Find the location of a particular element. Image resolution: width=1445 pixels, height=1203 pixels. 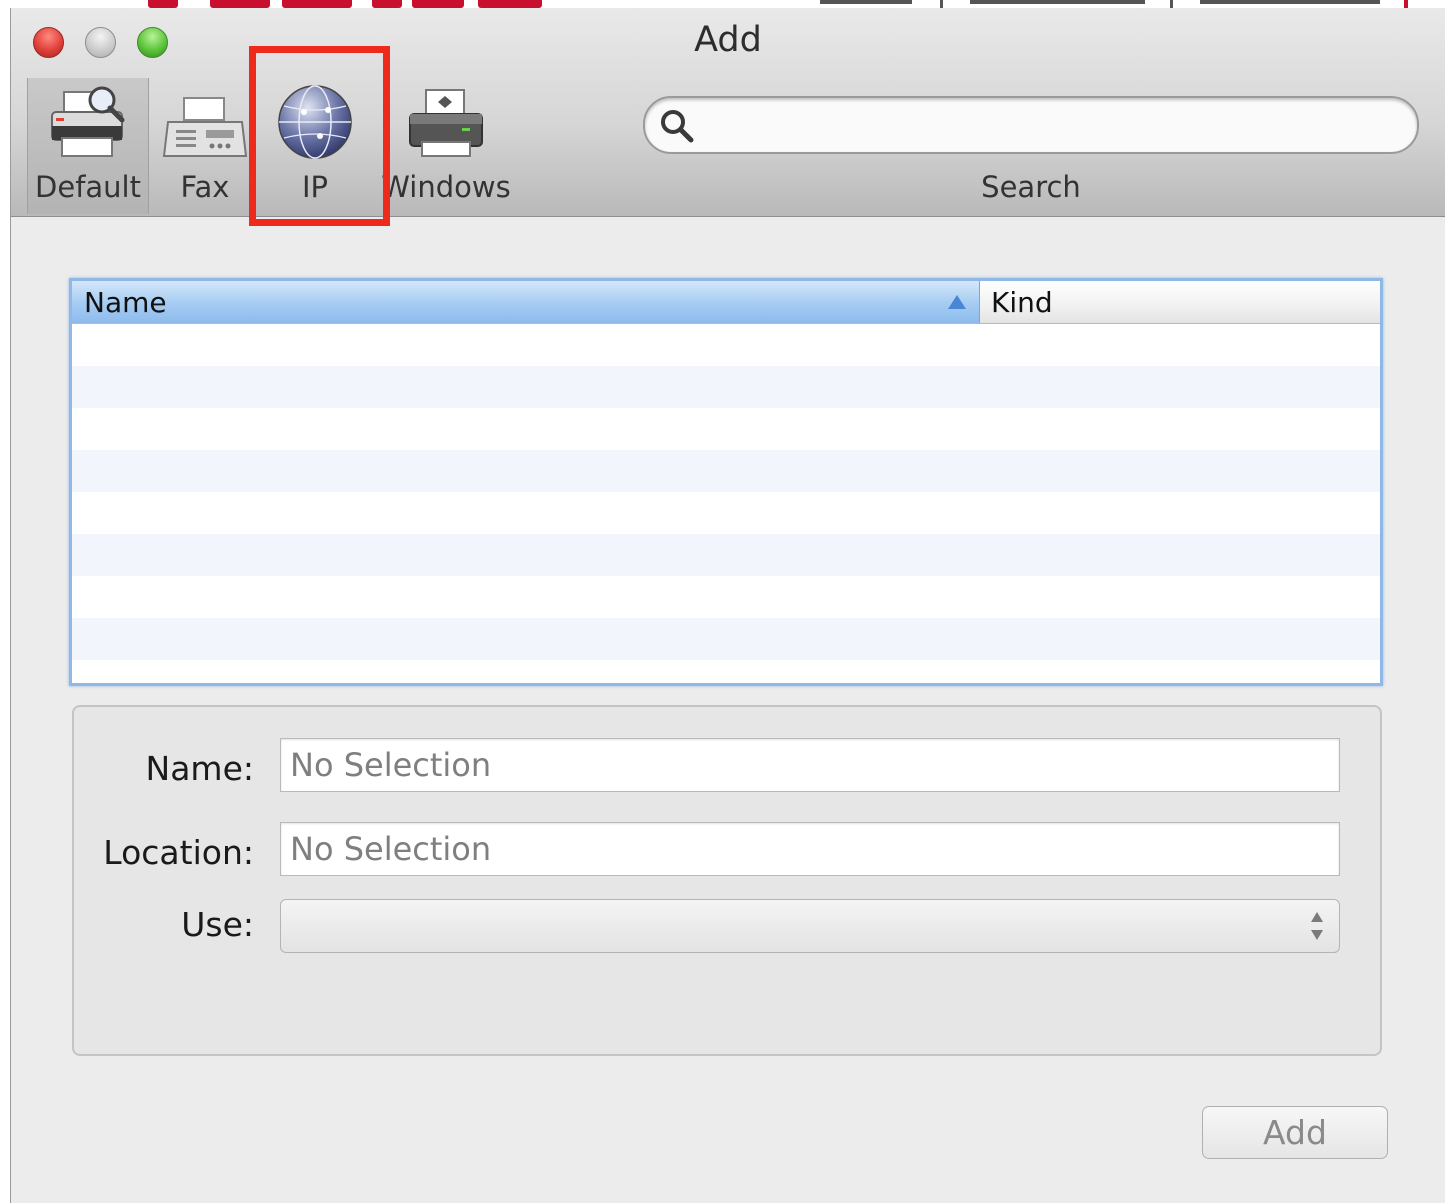

ip-highlight-box is located at coordinates (319, 136).